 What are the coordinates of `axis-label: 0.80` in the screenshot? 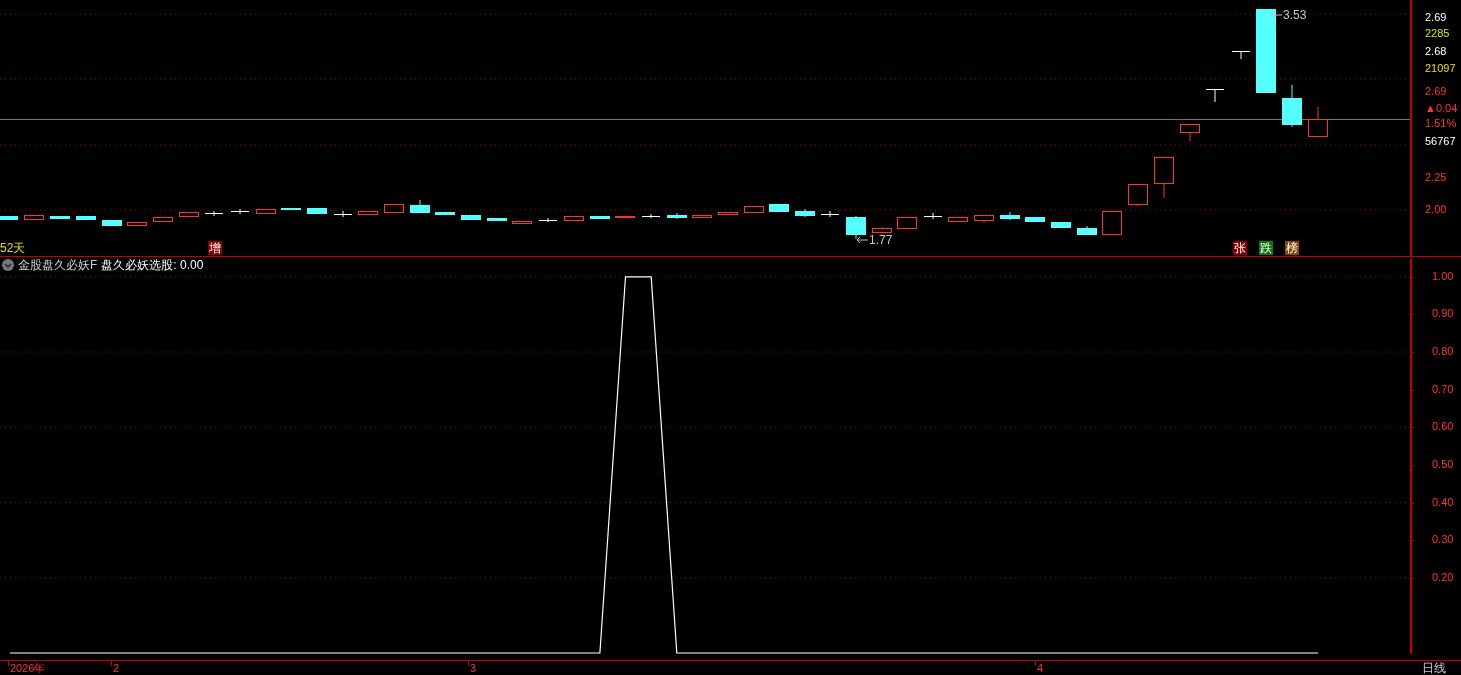 It's located at (1443, 352).